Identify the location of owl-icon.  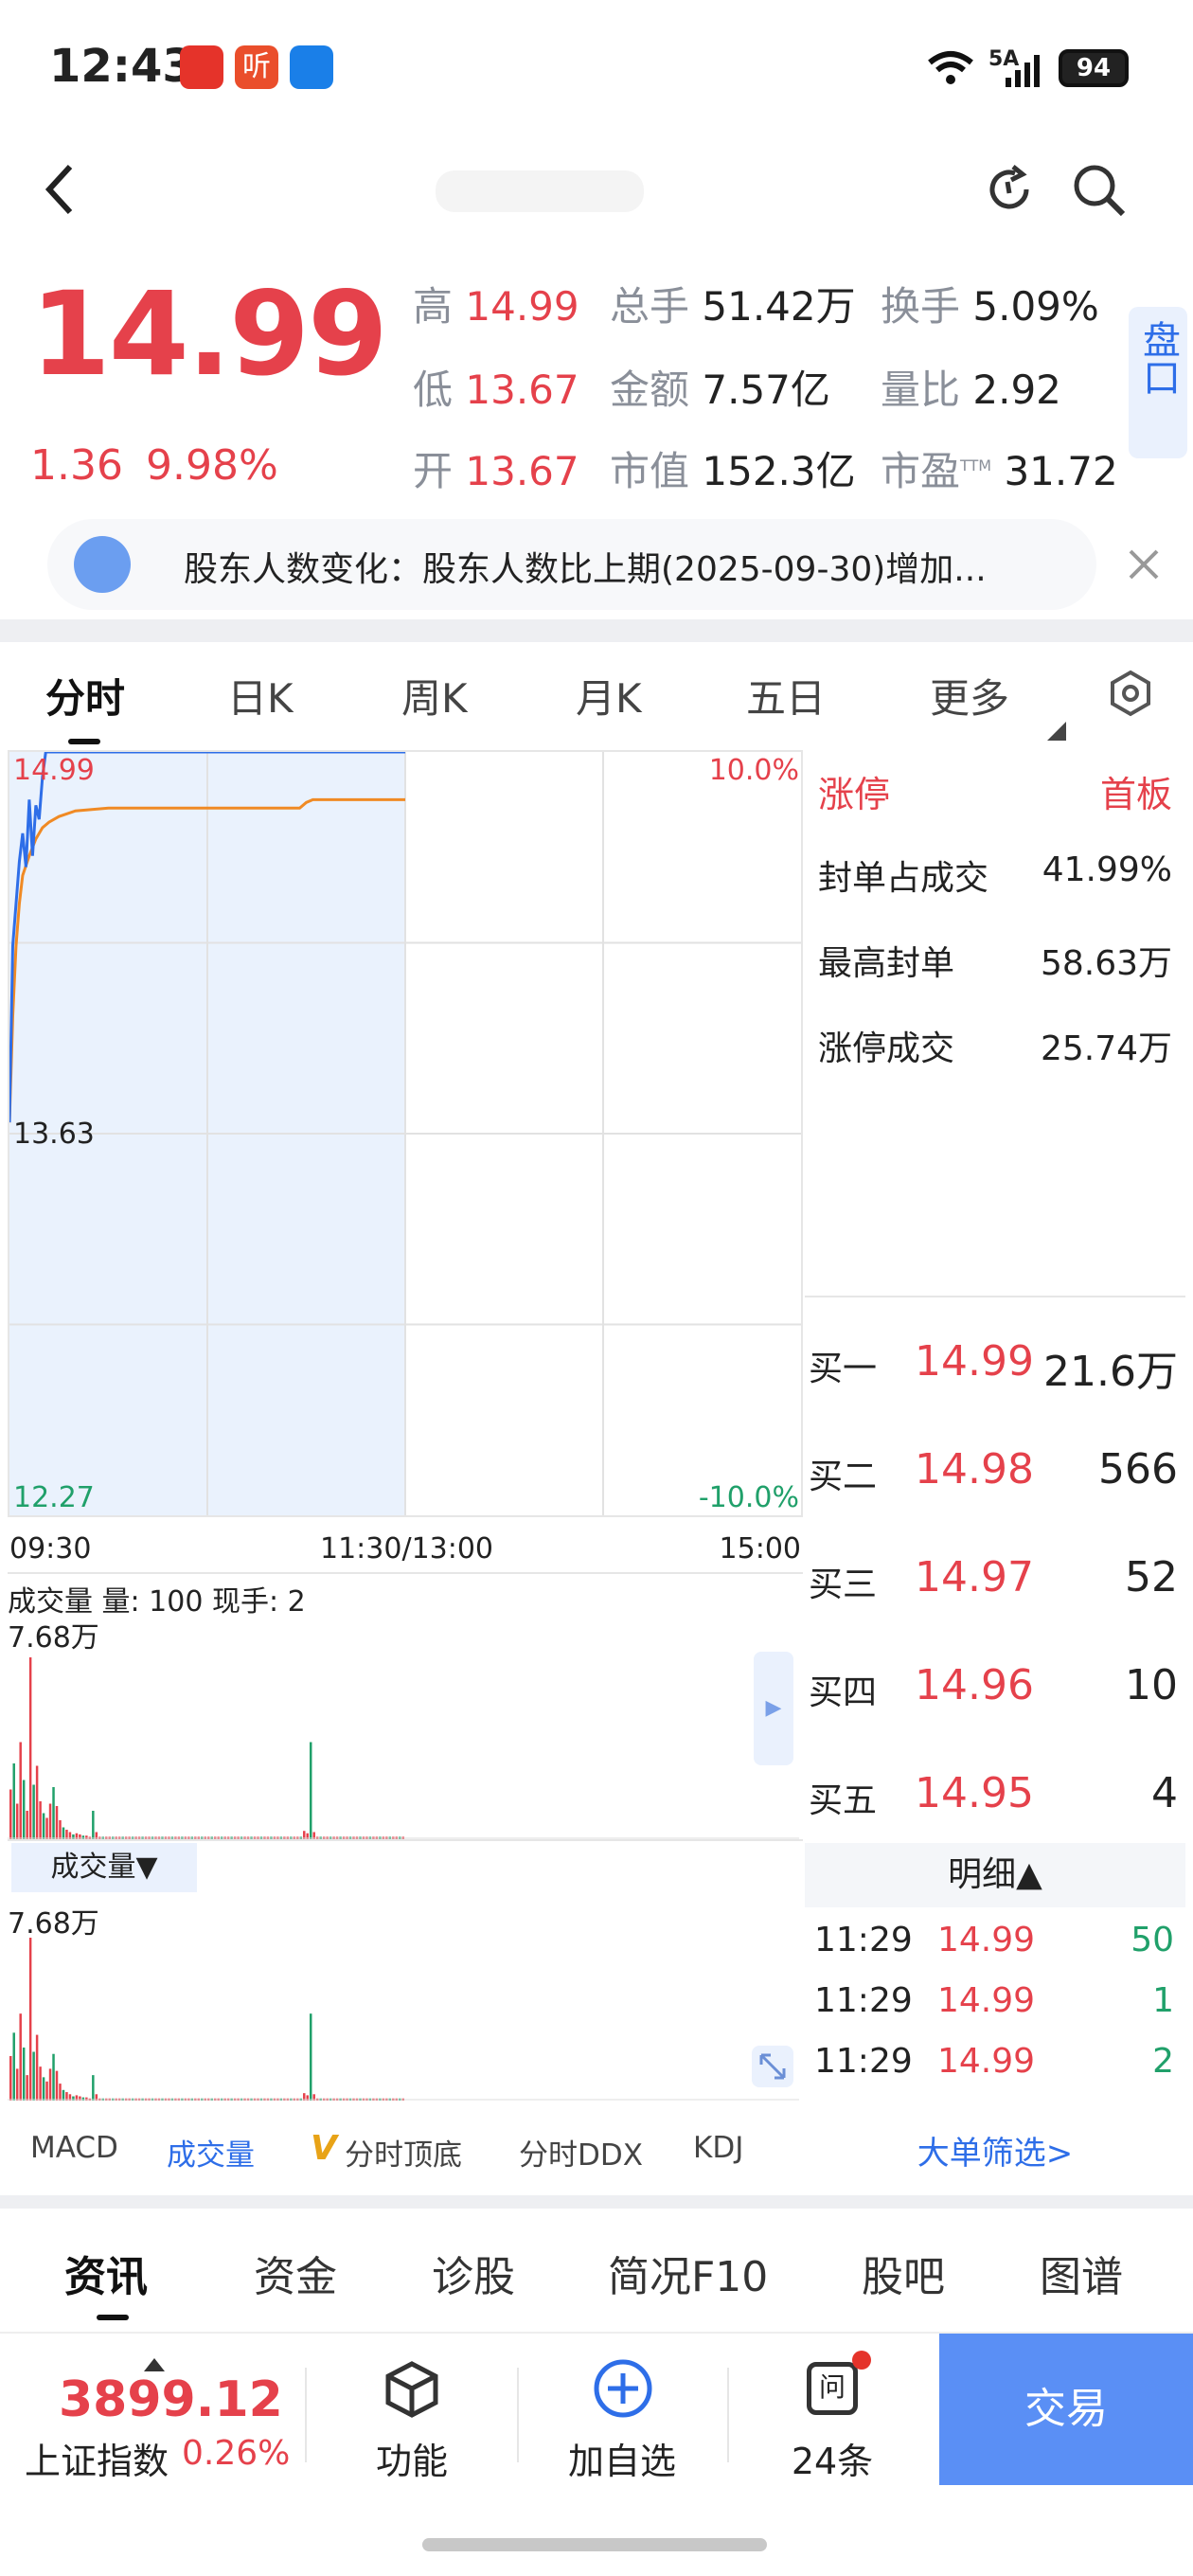
(102, 564).